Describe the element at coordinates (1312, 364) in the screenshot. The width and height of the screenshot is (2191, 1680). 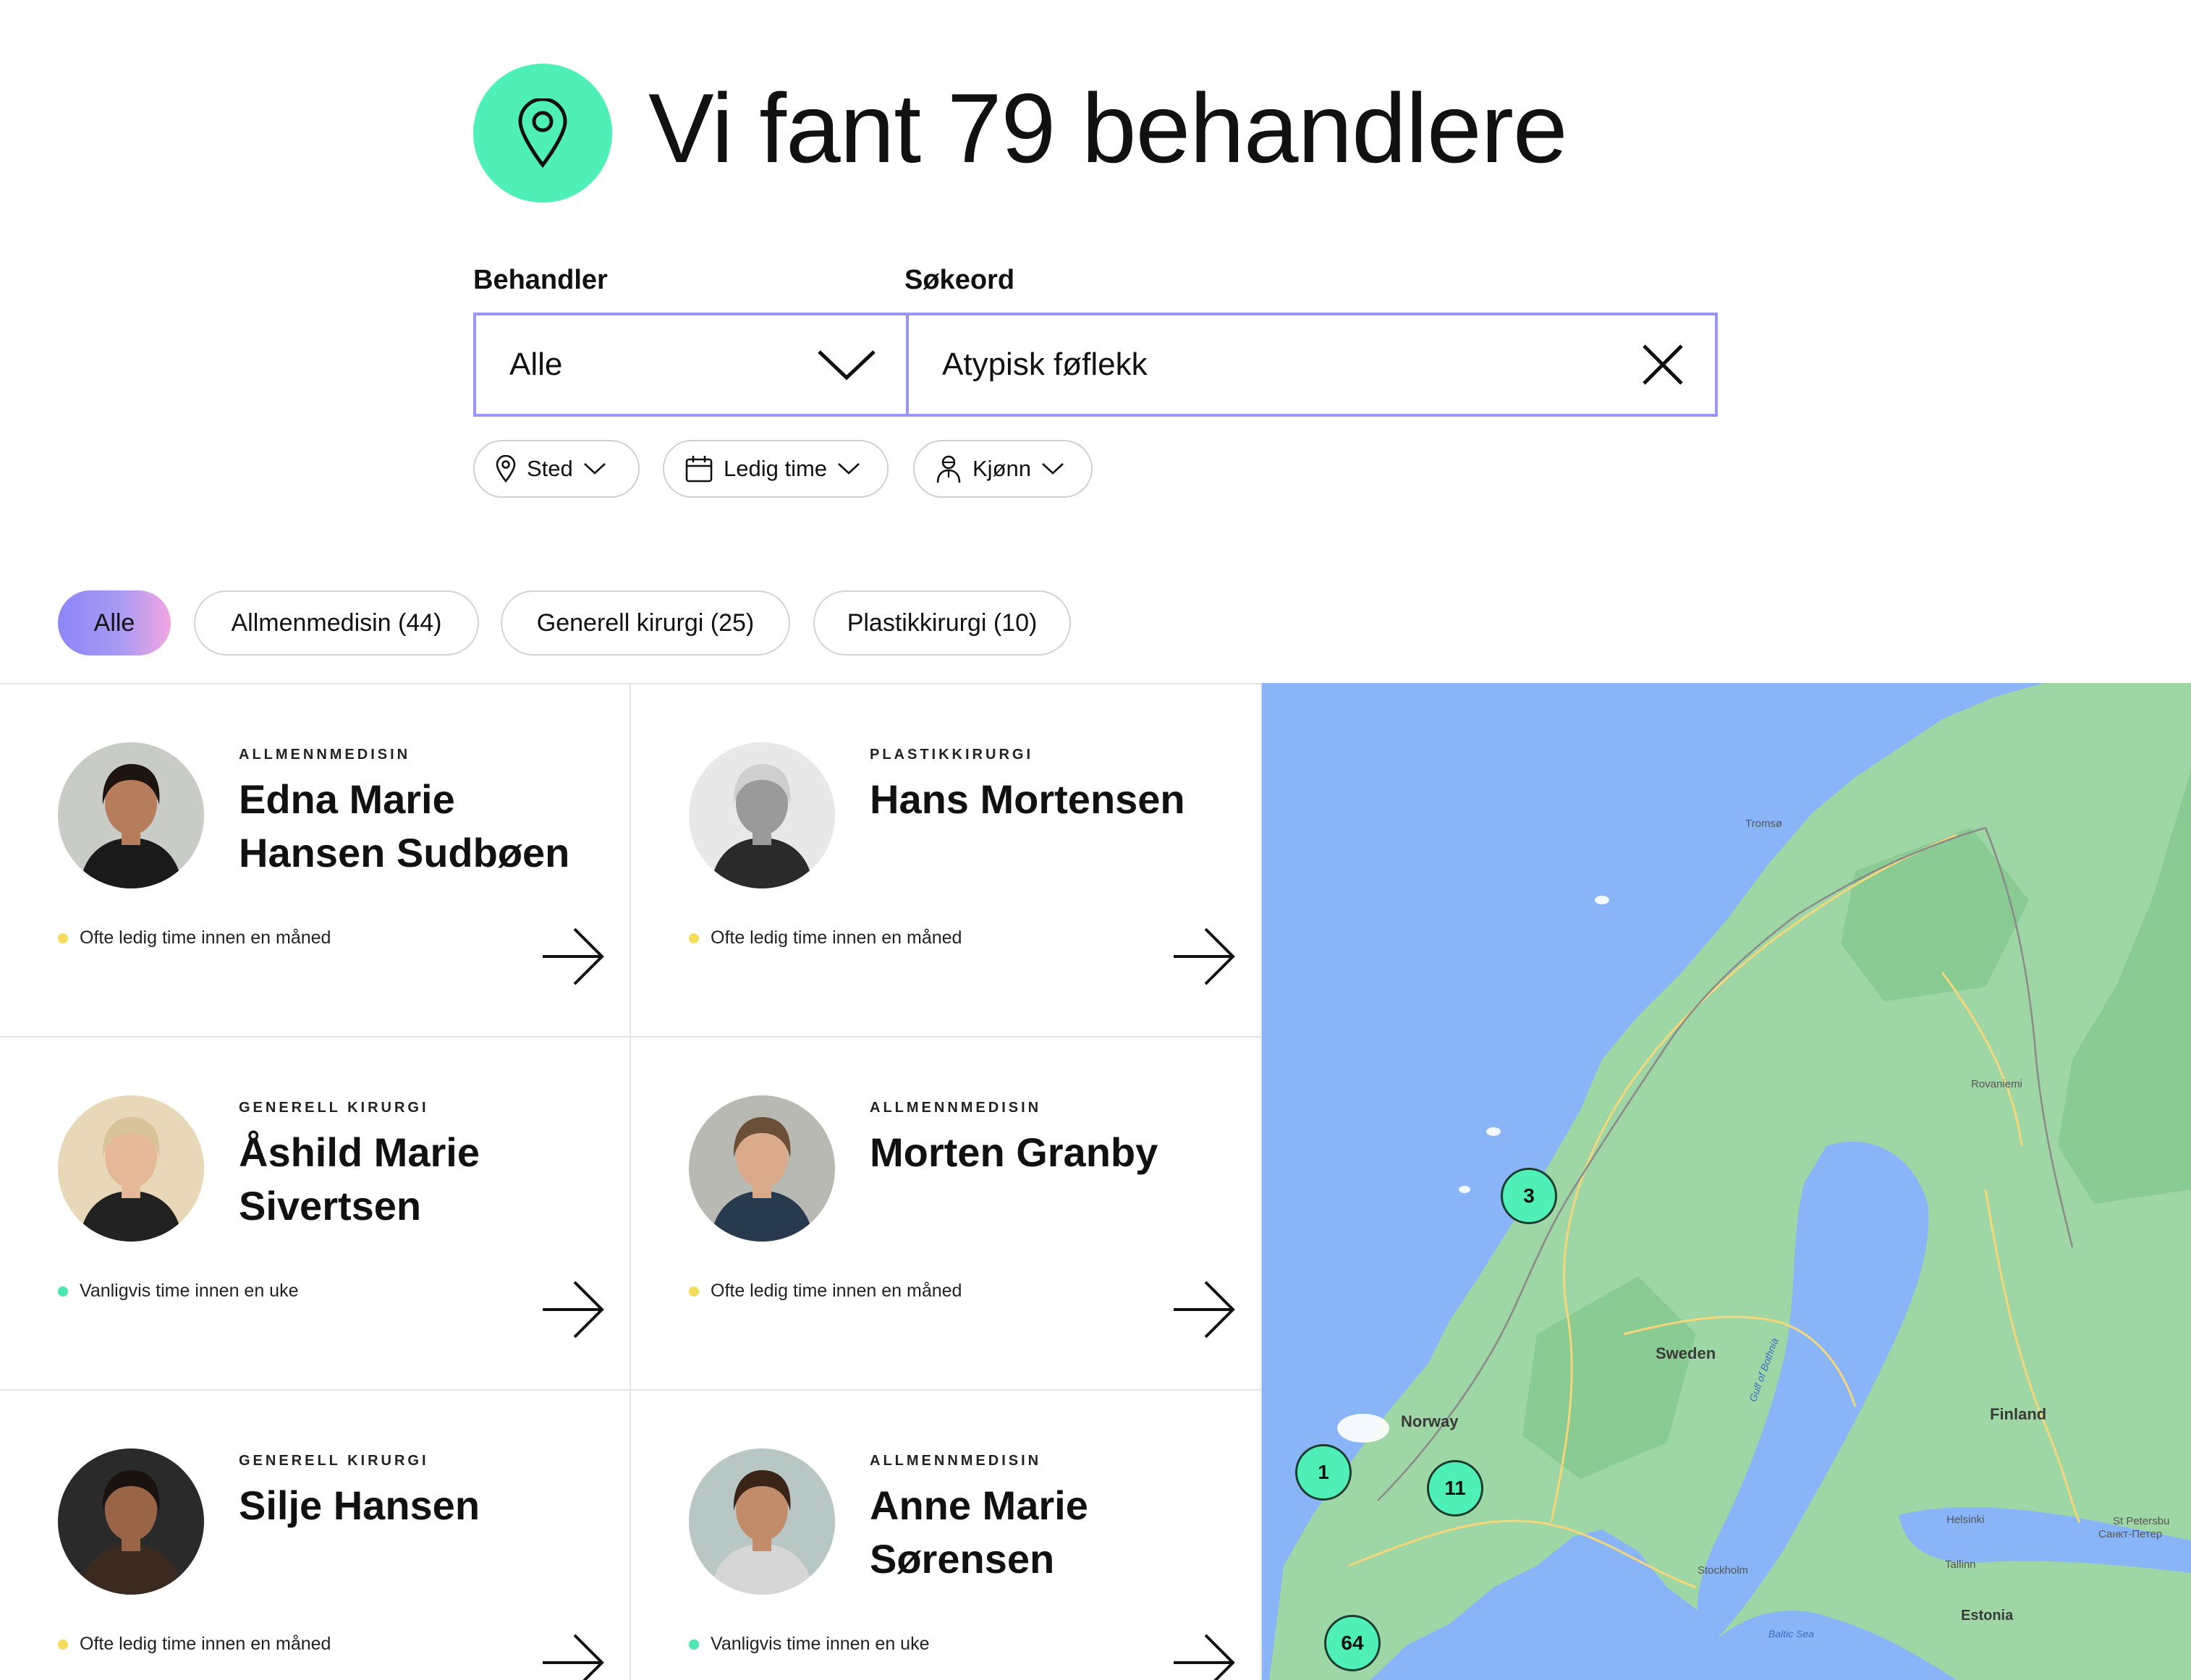
I see `search-input: Atypisk føflekk` at that location.